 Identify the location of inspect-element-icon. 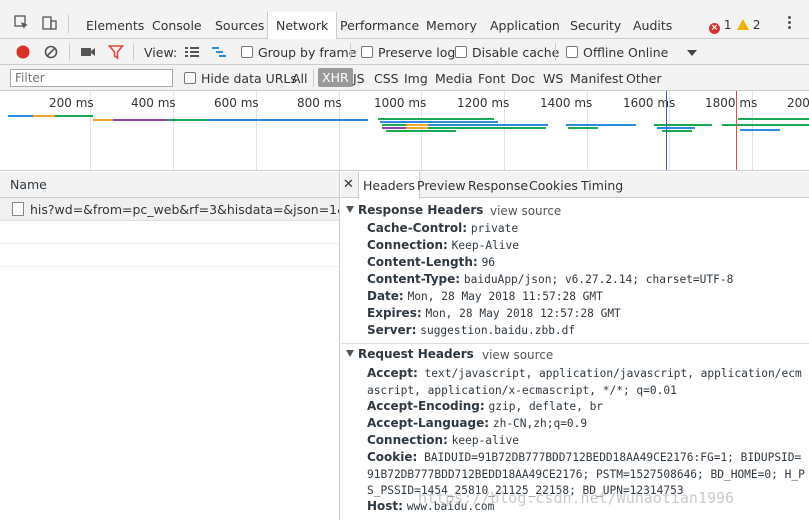
(22, 23).